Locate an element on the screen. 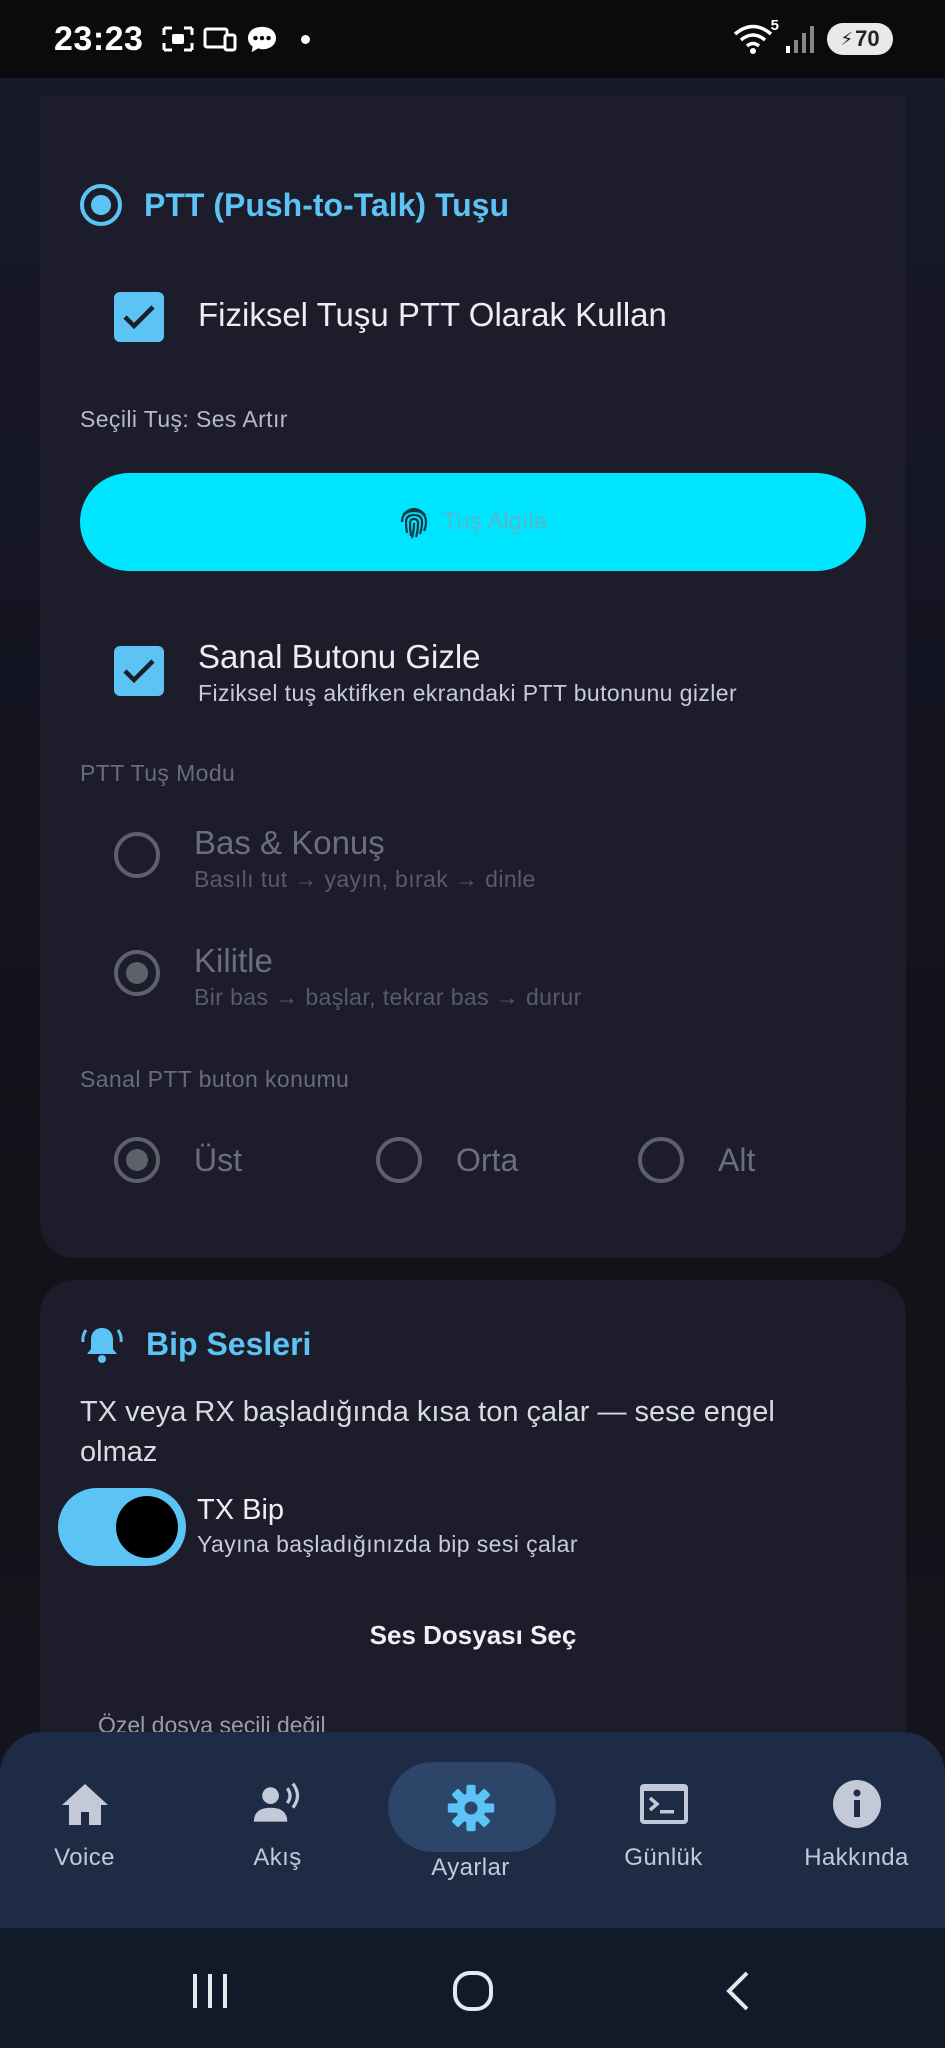  position-option-middle: Orta is located at coordinates (447, 1160).